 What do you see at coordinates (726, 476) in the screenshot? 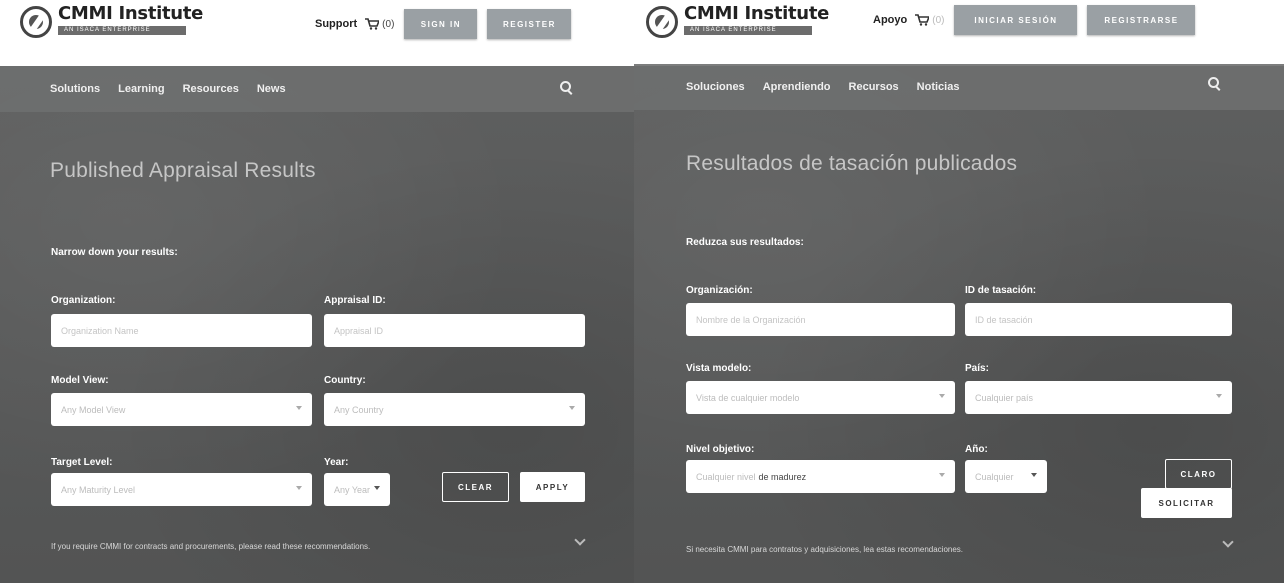
I see `target-level-value-light: Cualquier nivel` at bounding box center [726, 476].